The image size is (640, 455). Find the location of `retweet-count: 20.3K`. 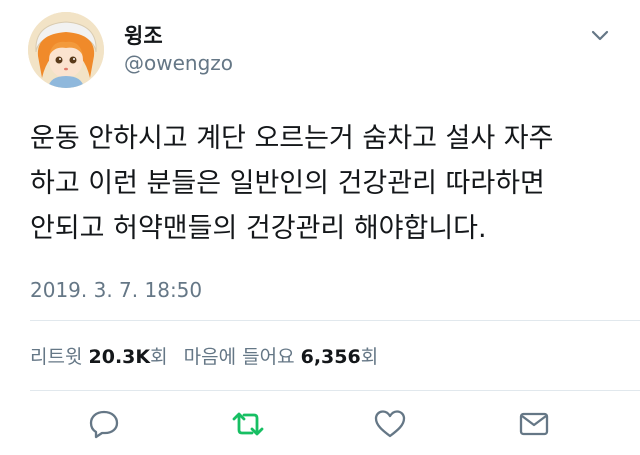

retweet-count: 20.3K is located at coordinates (119, 357).